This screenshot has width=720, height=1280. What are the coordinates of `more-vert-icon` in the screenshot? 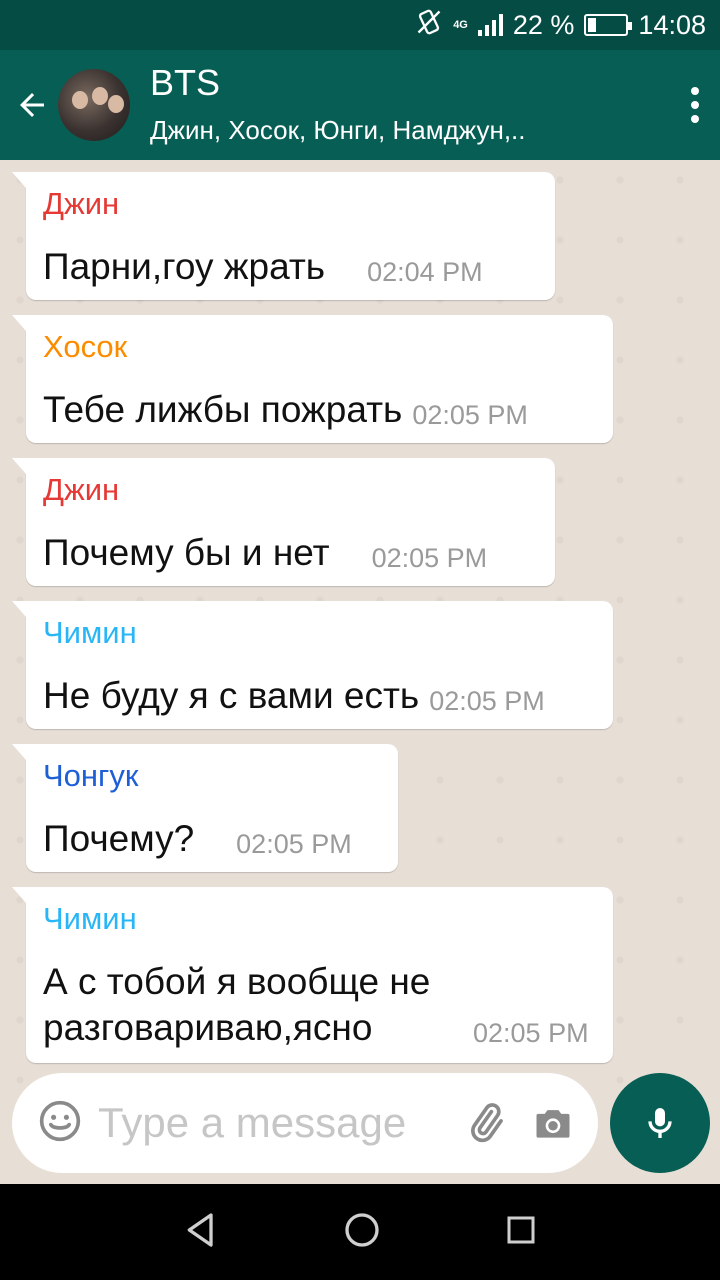 It's located at (695, 105).